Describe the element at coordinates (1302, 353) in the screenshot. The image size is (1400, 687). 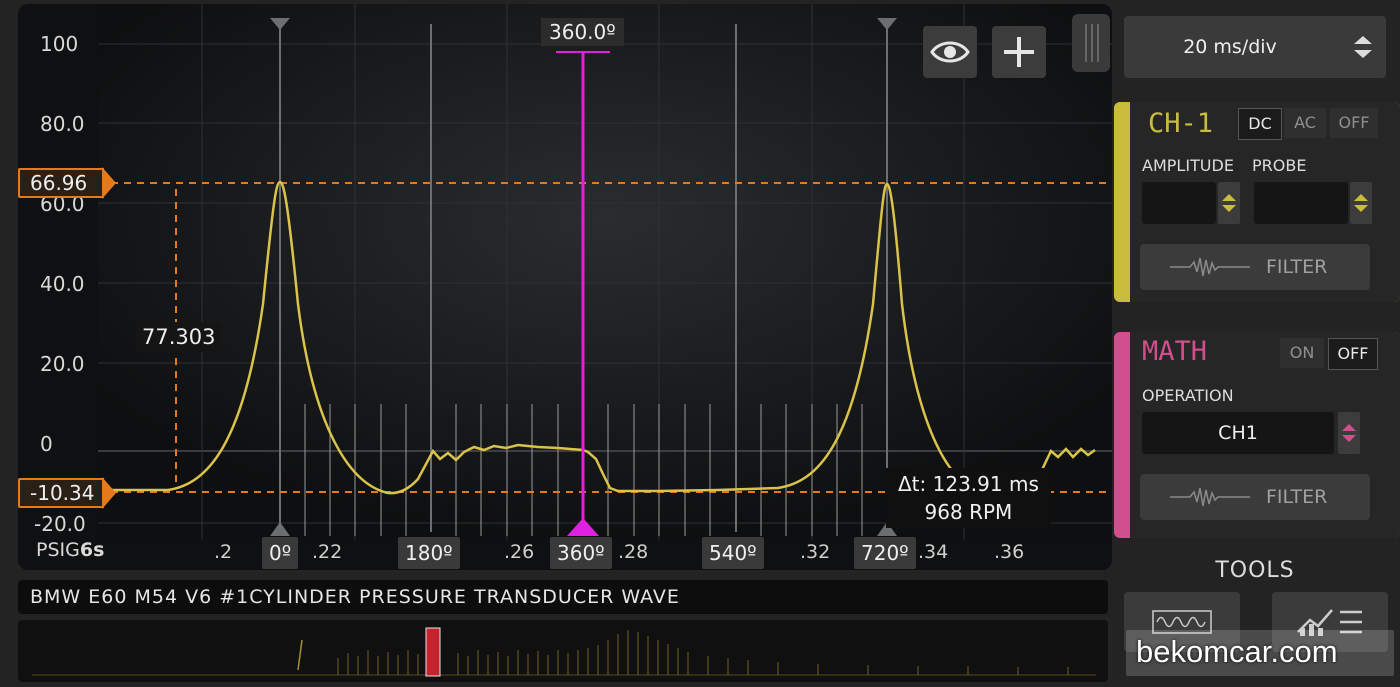
I see `math-toggle-on: ON` at that location.